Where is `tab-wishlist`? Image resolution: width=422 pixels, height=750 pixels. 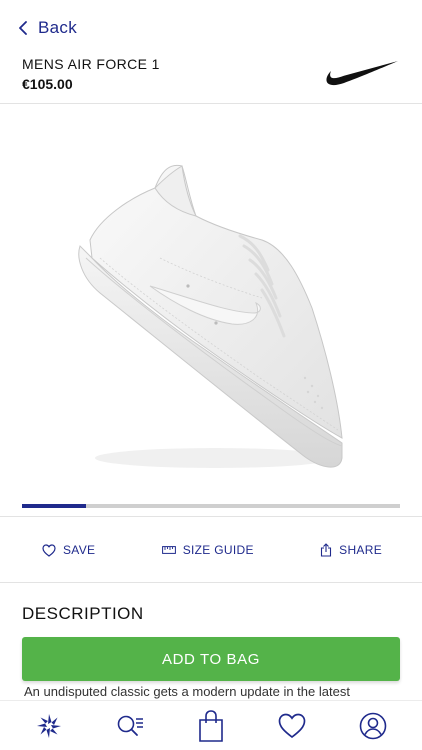
tab-wishlist is located at coordinates (292, 726).